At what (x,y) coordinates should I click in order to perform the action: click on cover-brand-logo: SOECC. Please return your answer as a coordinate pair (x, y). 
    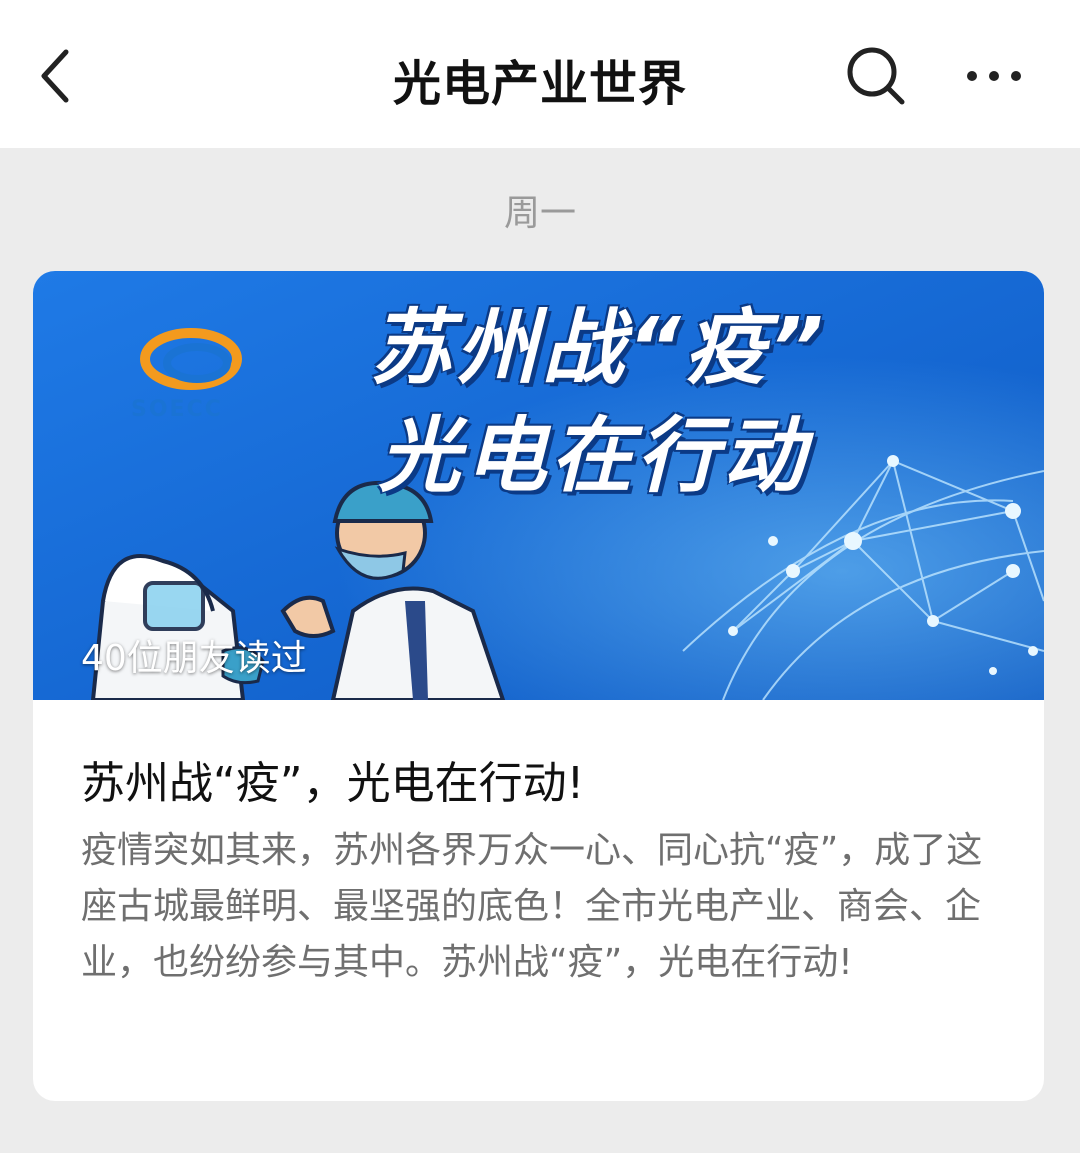
    Looking at the image, I should click on (177, 409).